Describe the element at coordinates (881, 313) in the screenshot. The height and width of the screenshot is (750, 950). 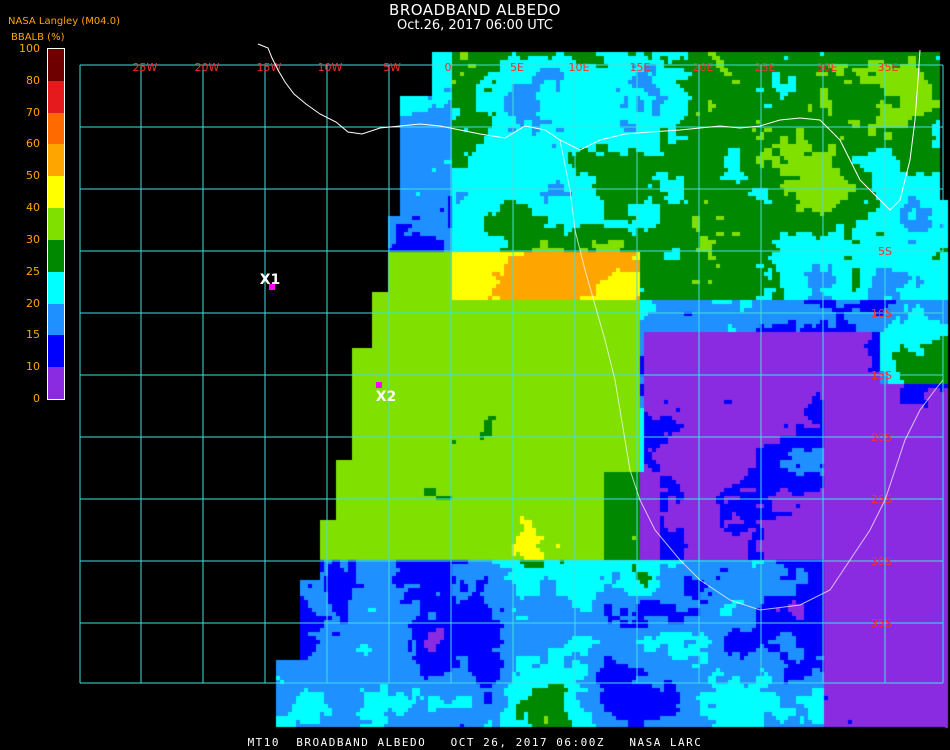
I see `latitude-label: 10S` at that location.